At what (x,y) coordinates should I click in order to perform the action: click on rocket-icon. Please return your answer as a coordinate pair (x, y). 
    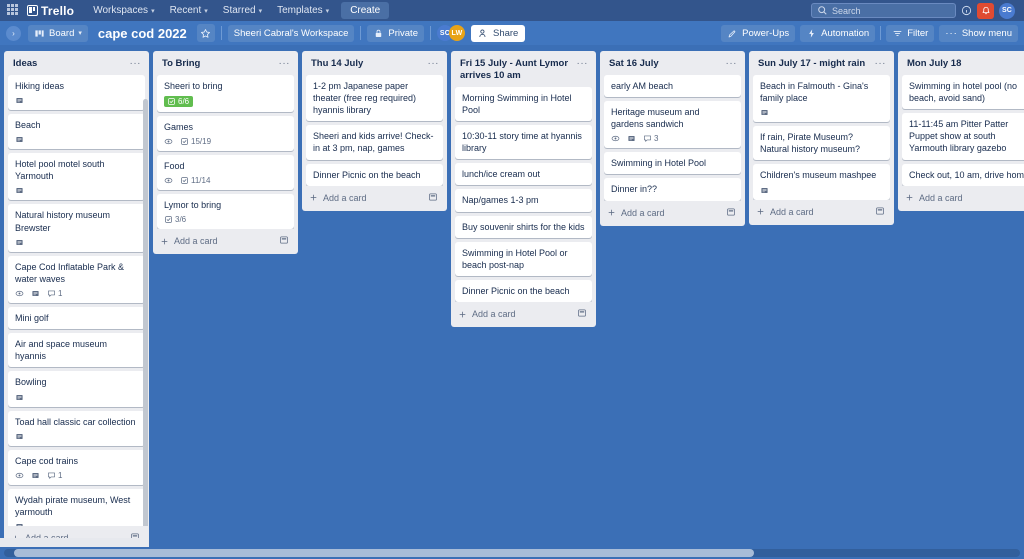
    Looking at the image, I should click on (732, 33).